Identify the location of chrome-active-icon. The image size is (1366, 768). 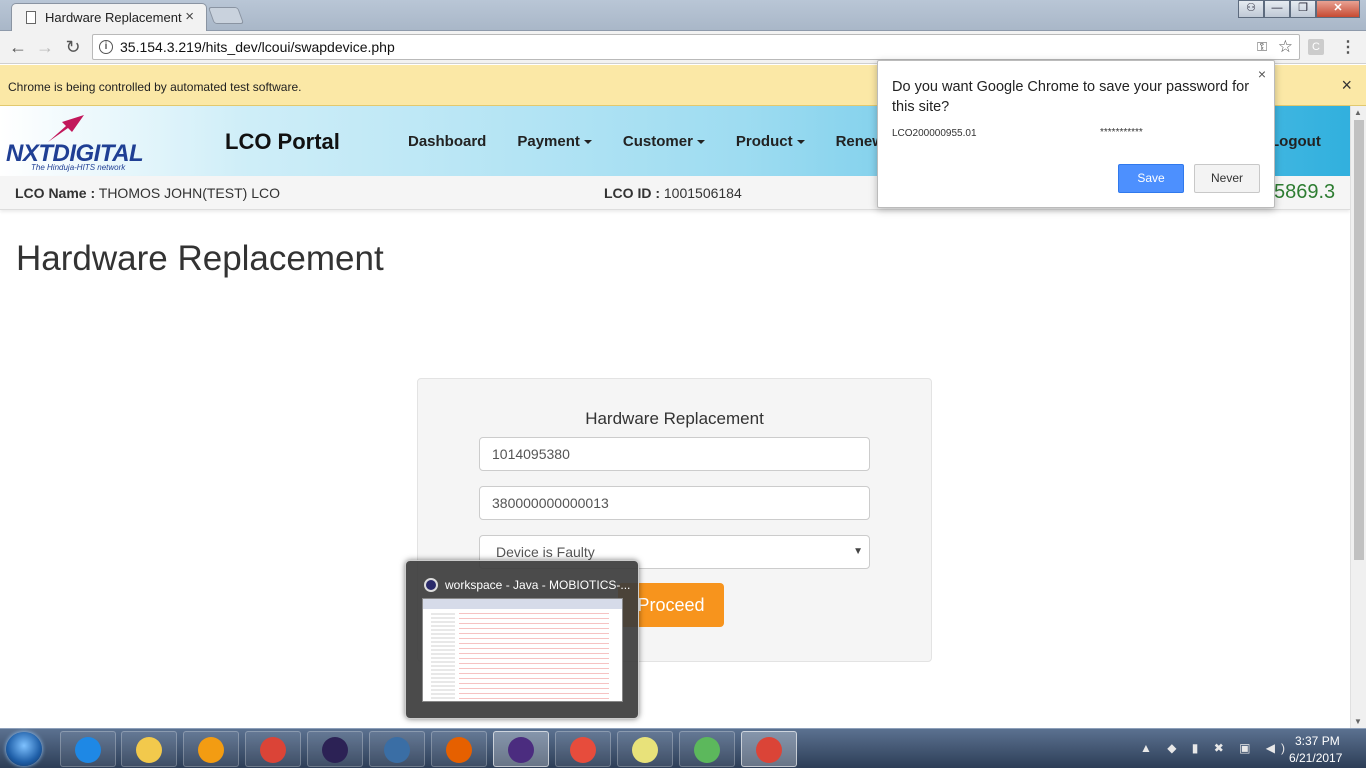
(769, 750).